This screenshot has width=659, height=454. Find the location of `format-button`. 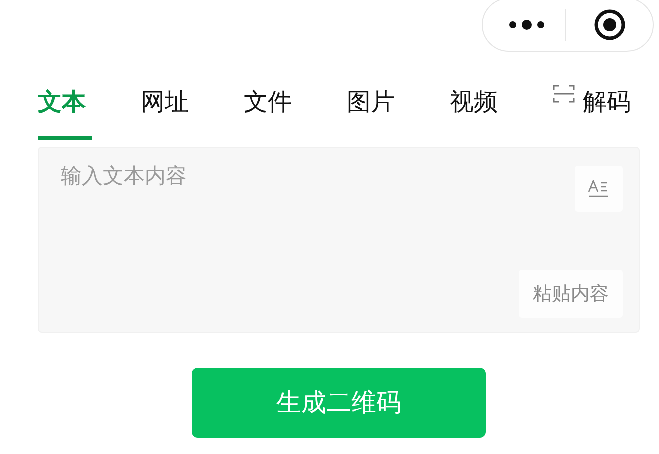

format-button is located at coordinates (599, 189).